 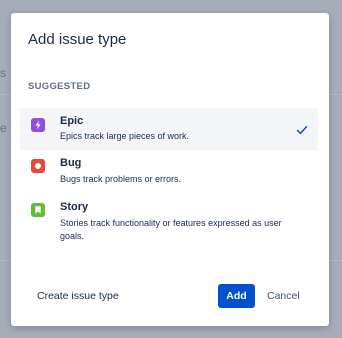 I want to click on issue-type-name: Bug, so click(x=71, y=163).